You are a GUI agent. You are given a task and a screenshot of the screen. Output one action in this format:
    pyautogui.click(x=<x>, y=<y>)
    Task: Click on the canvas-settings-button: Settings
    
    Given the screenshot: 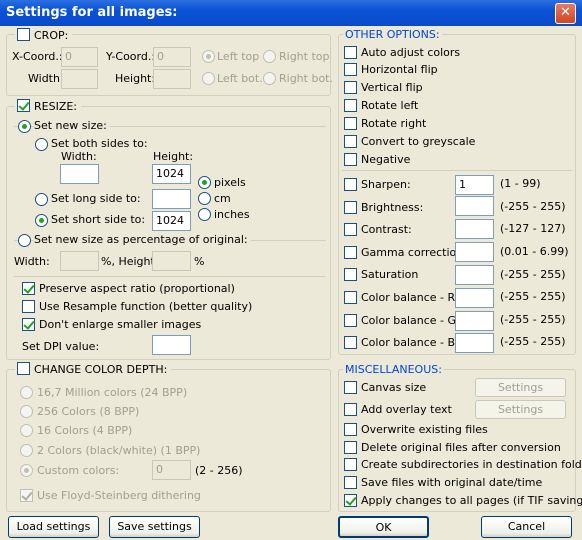 What is the action you would take?
    pyautogui.click(x=520, y=387)
    